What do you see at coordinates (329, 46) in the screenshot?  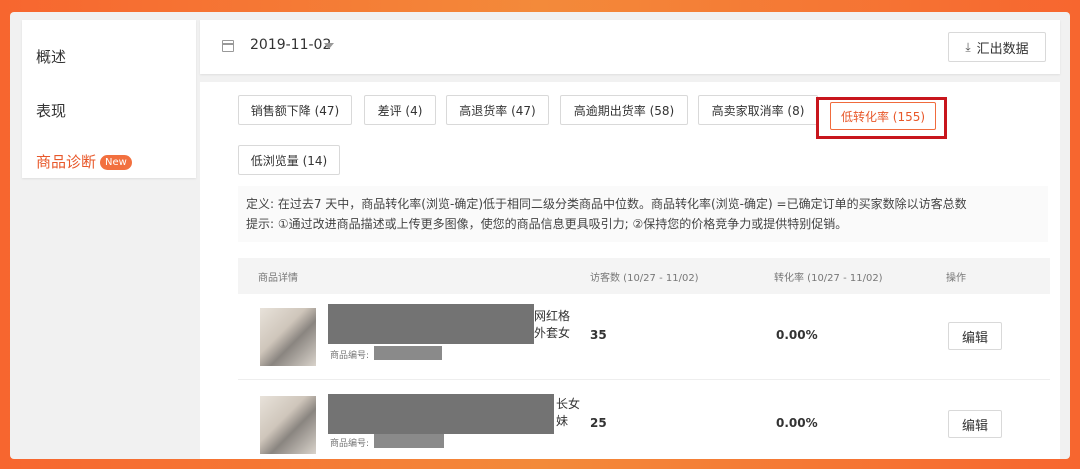 I see `chevron-down-icon` at bounding box center [329, 46].